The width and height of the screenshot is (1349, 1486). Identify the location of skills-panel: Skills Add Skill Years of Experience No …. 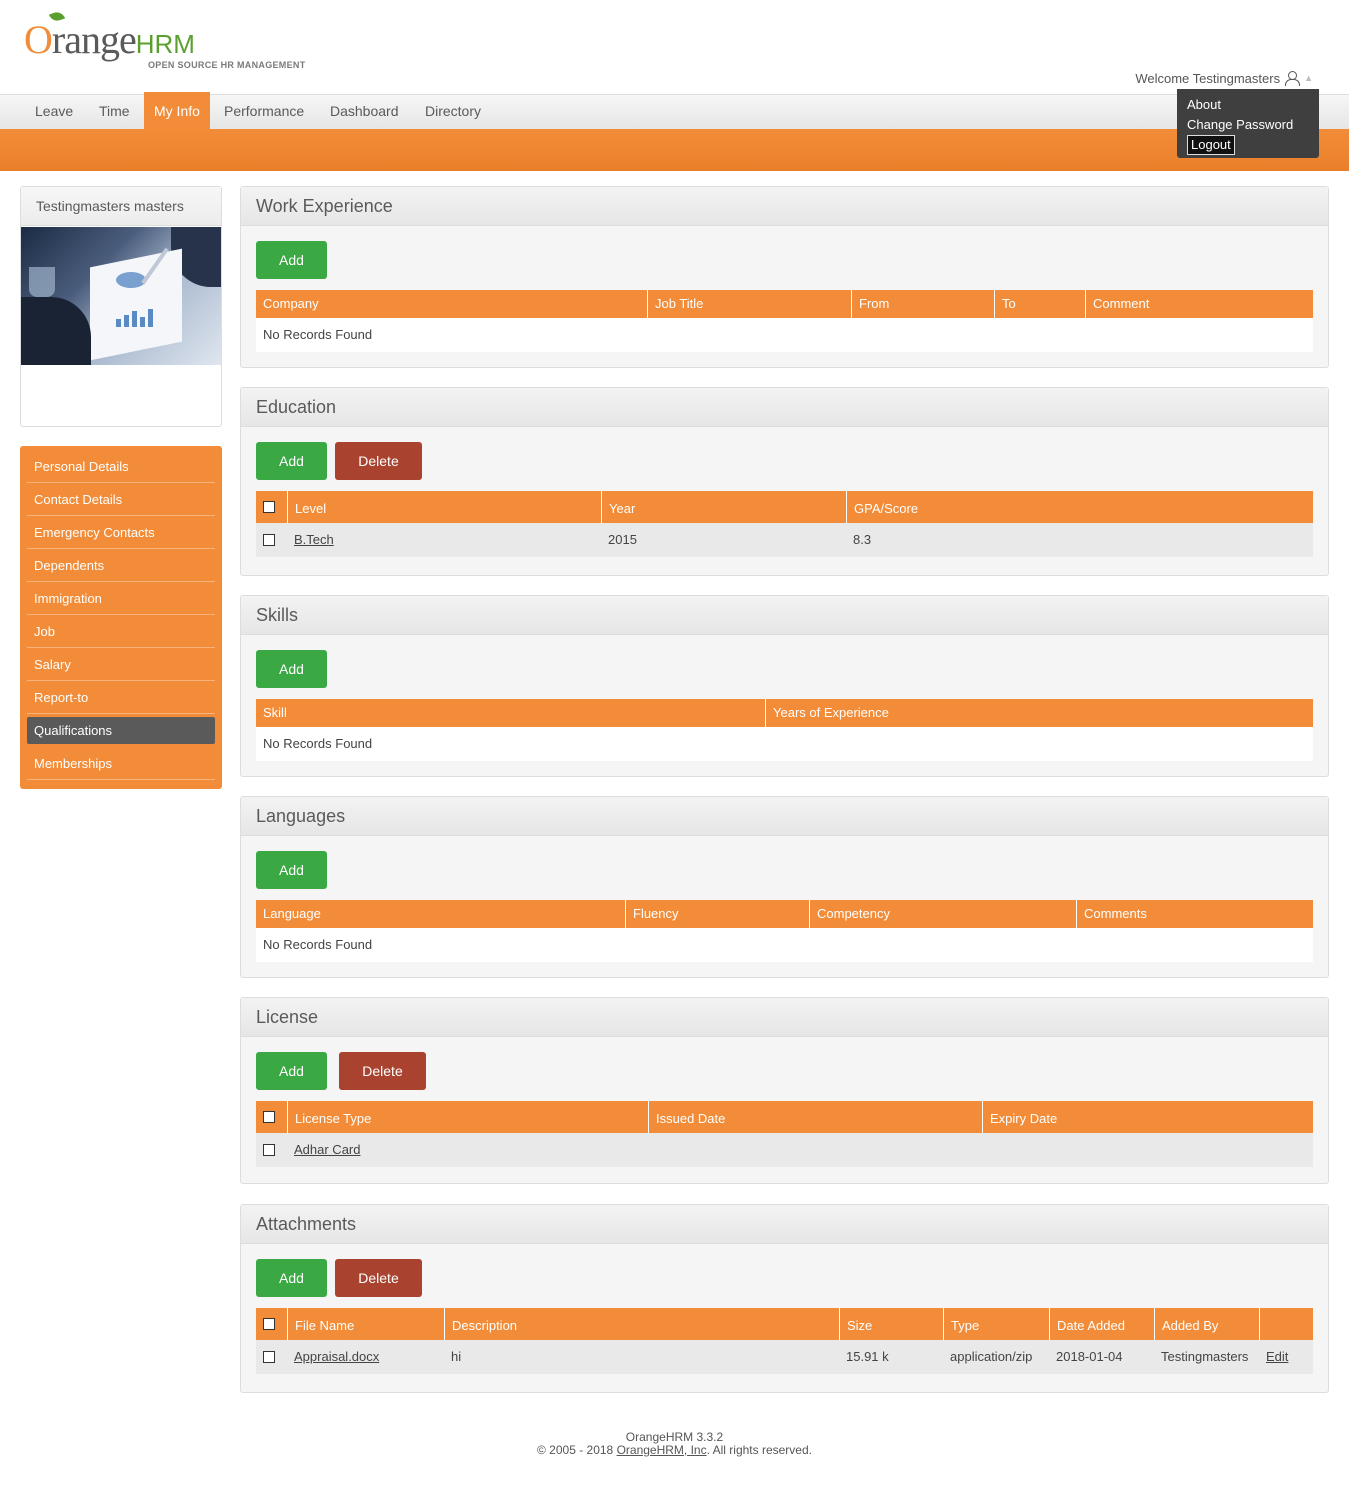
(784, 686).